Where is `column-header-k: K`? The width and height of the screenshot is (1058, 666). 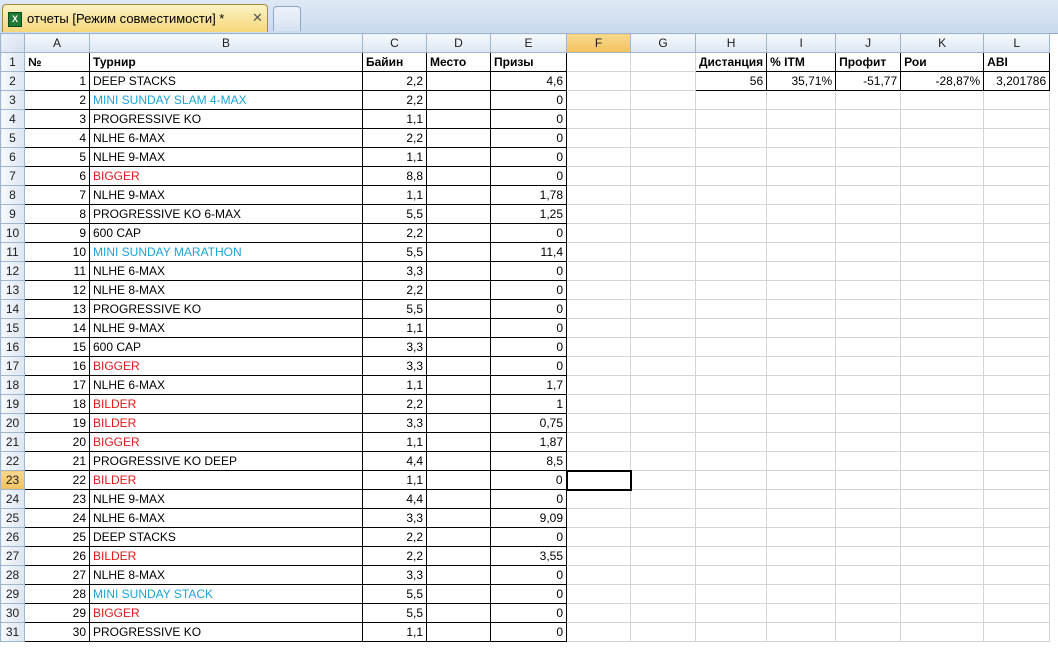 column-header-k: K is located at coordinates (942, 43).